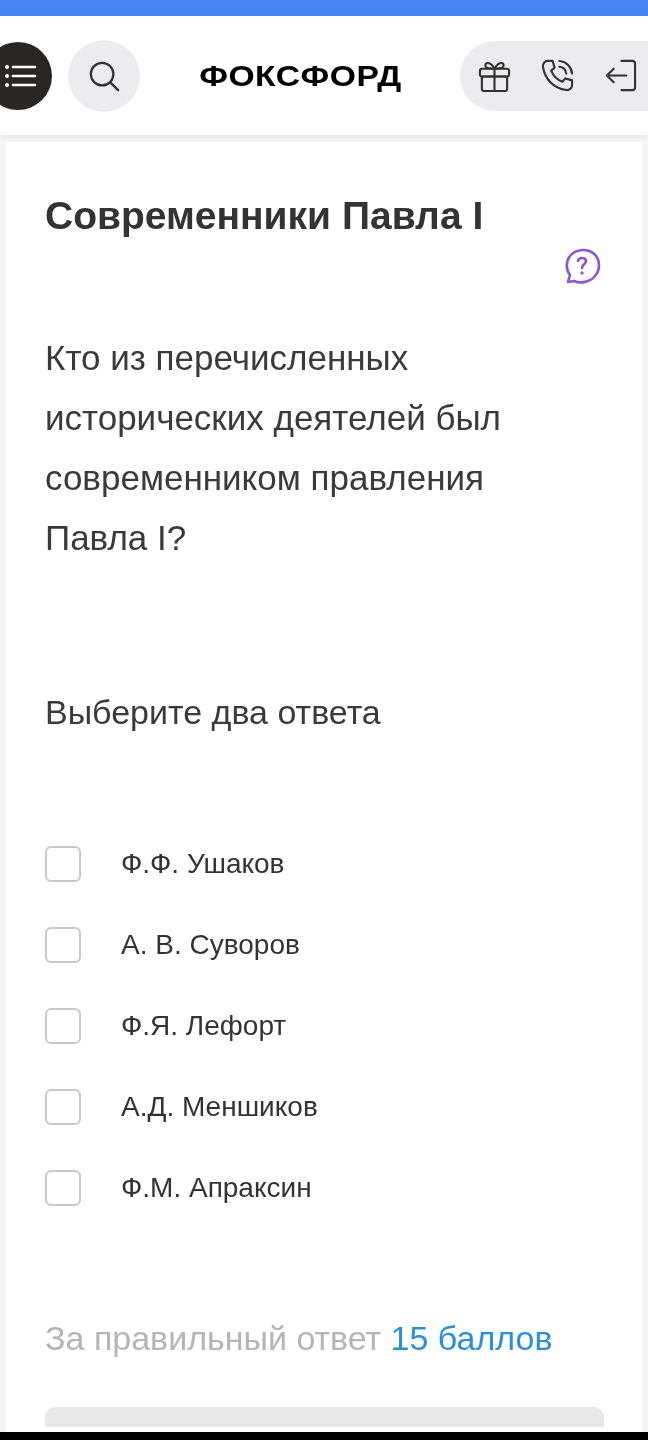 The height and width of the screenshot is (1440, 648). What do you see at coordinates (494, 75) in the screenshot?
I see `gift-icon` at bounding box center [494, 75].